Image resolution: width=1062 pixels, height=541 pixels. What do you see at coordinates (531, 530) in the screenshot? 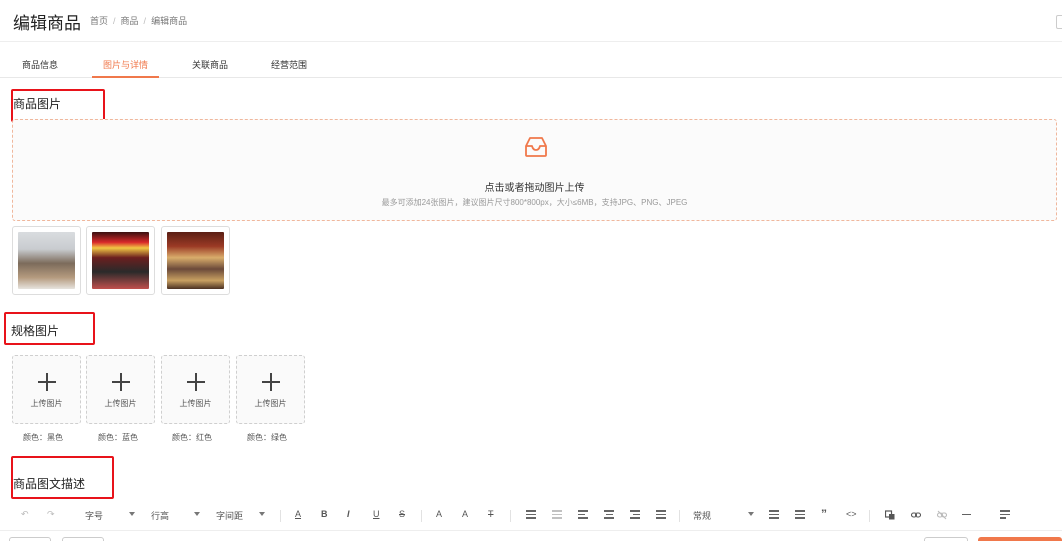
I see `footer-divider` at bounding box center [531, 530].